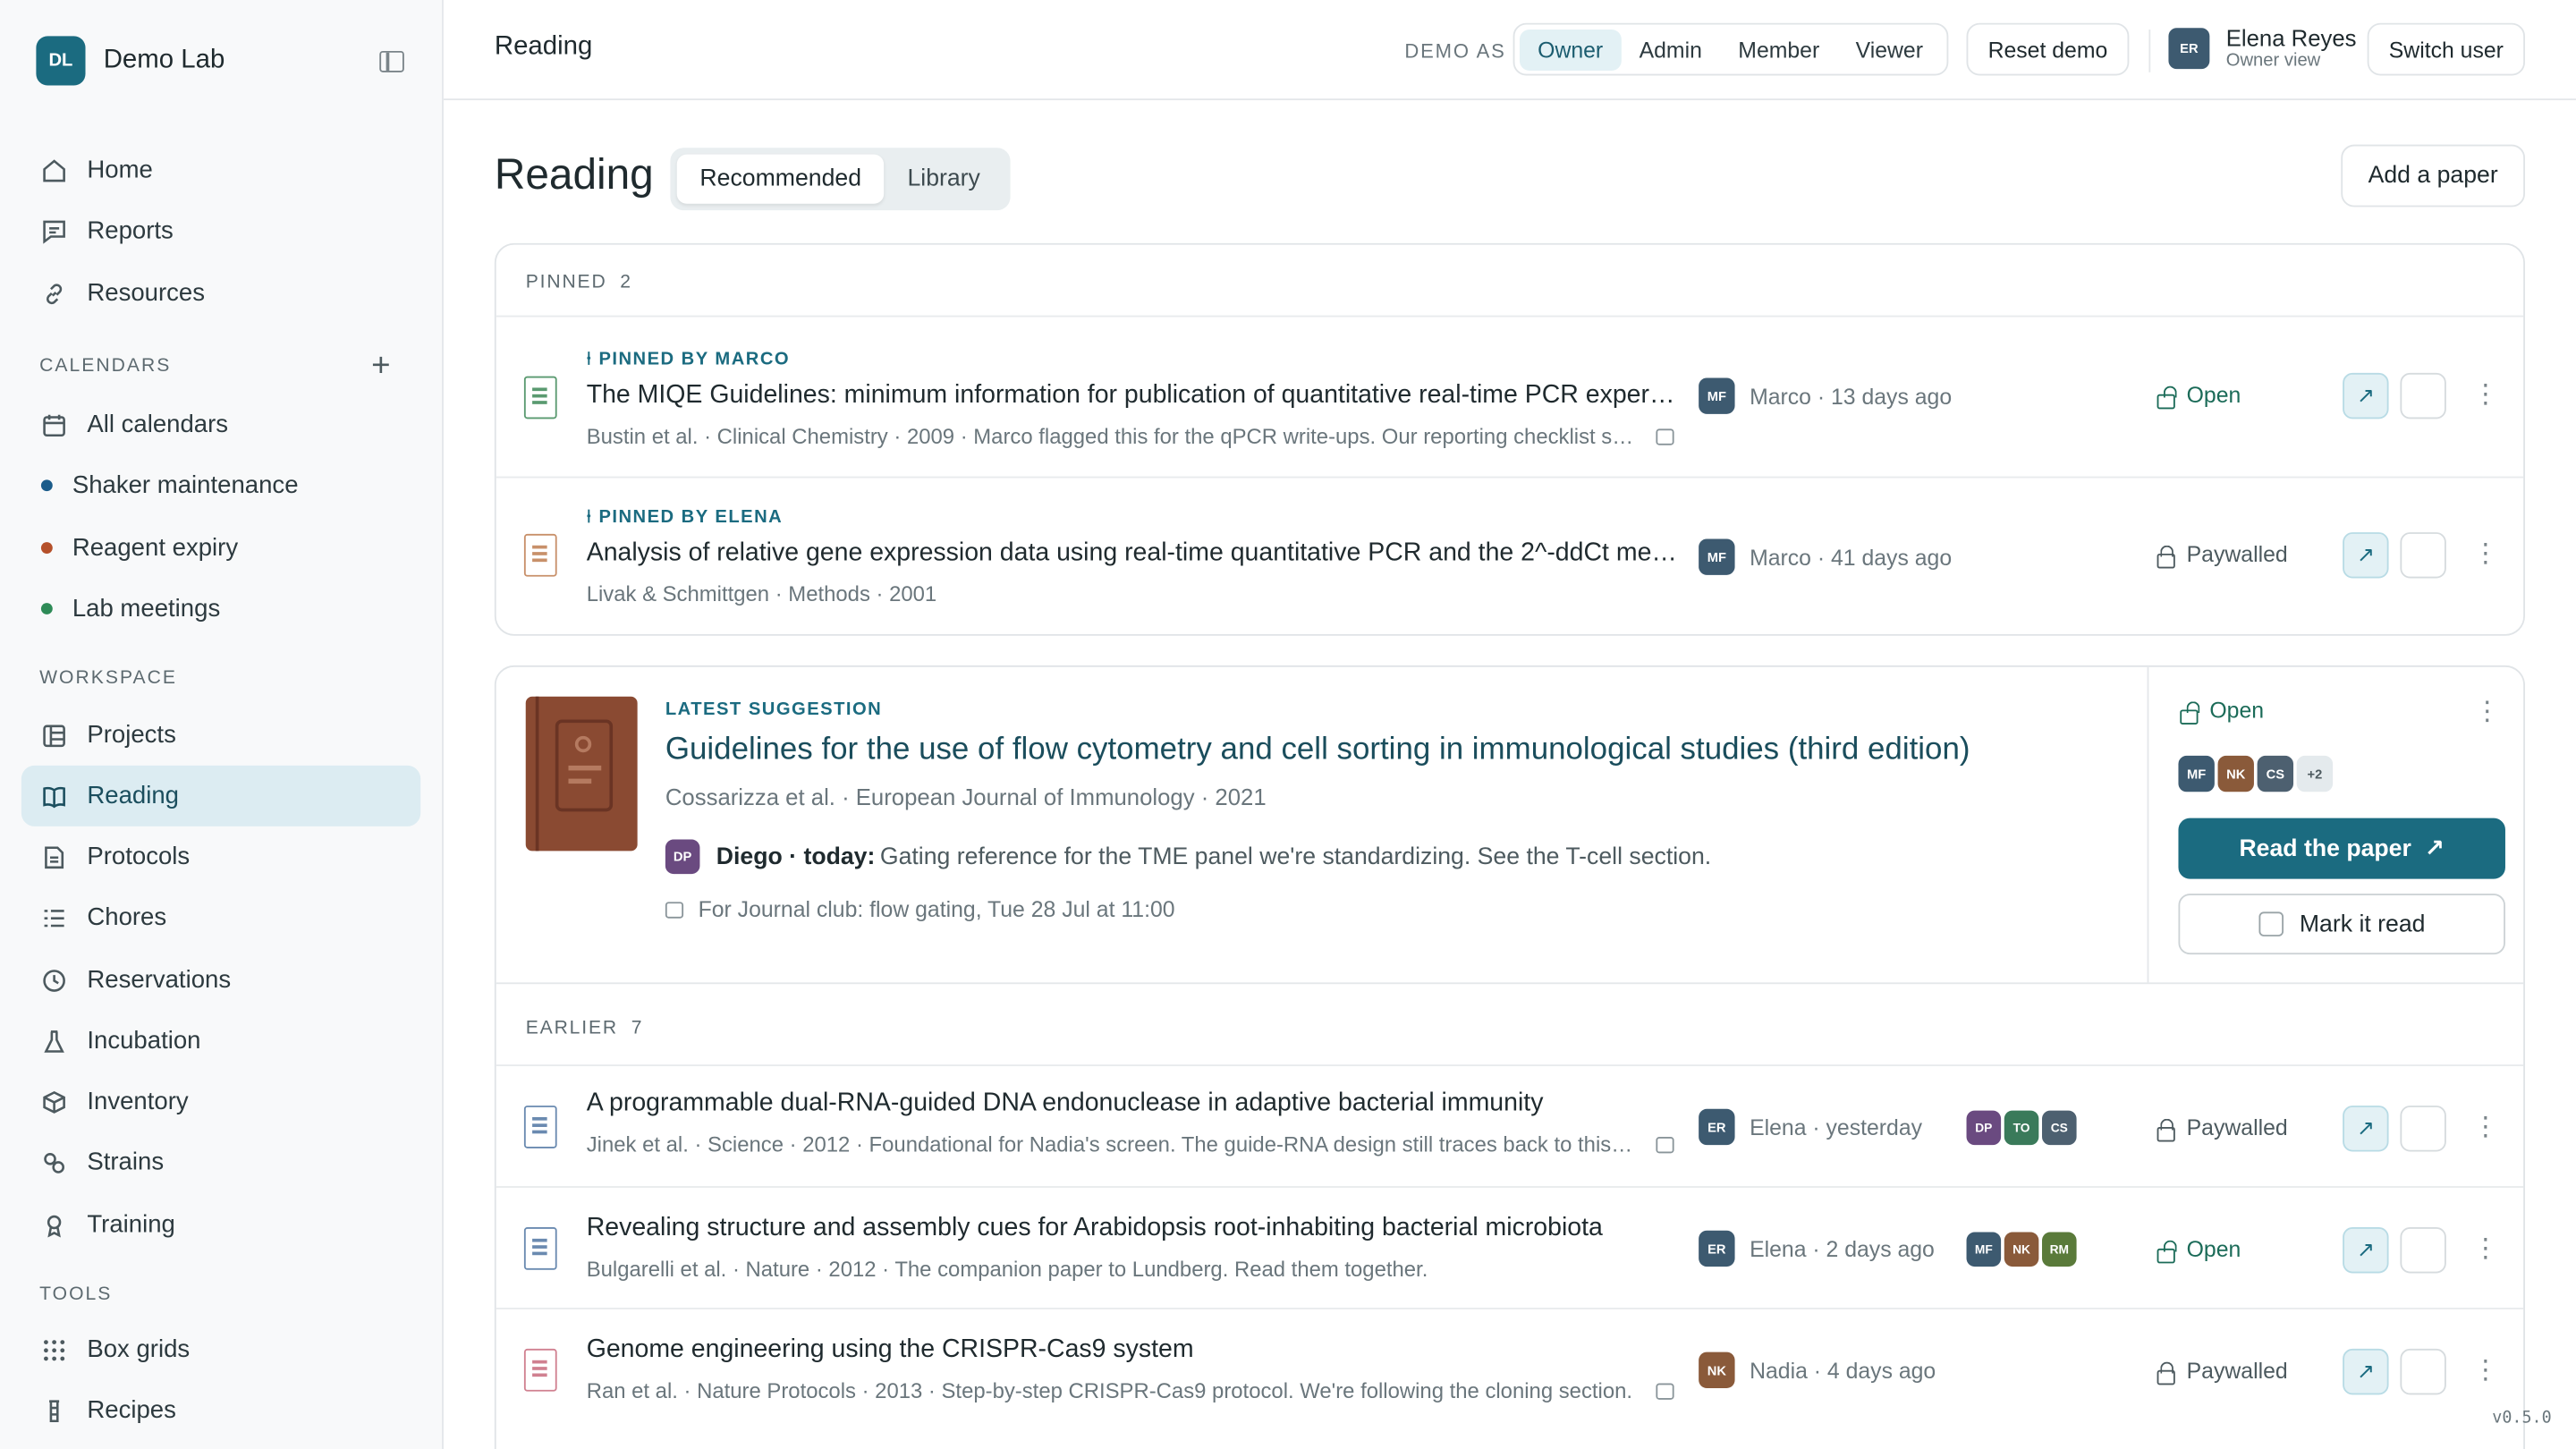 This screenshot has height=1449, width=2576. What do you see at coordinates (2256, 773) in the screenshot?
I see `readers: MF NK CS +2` at bounding box center [2256, 773].